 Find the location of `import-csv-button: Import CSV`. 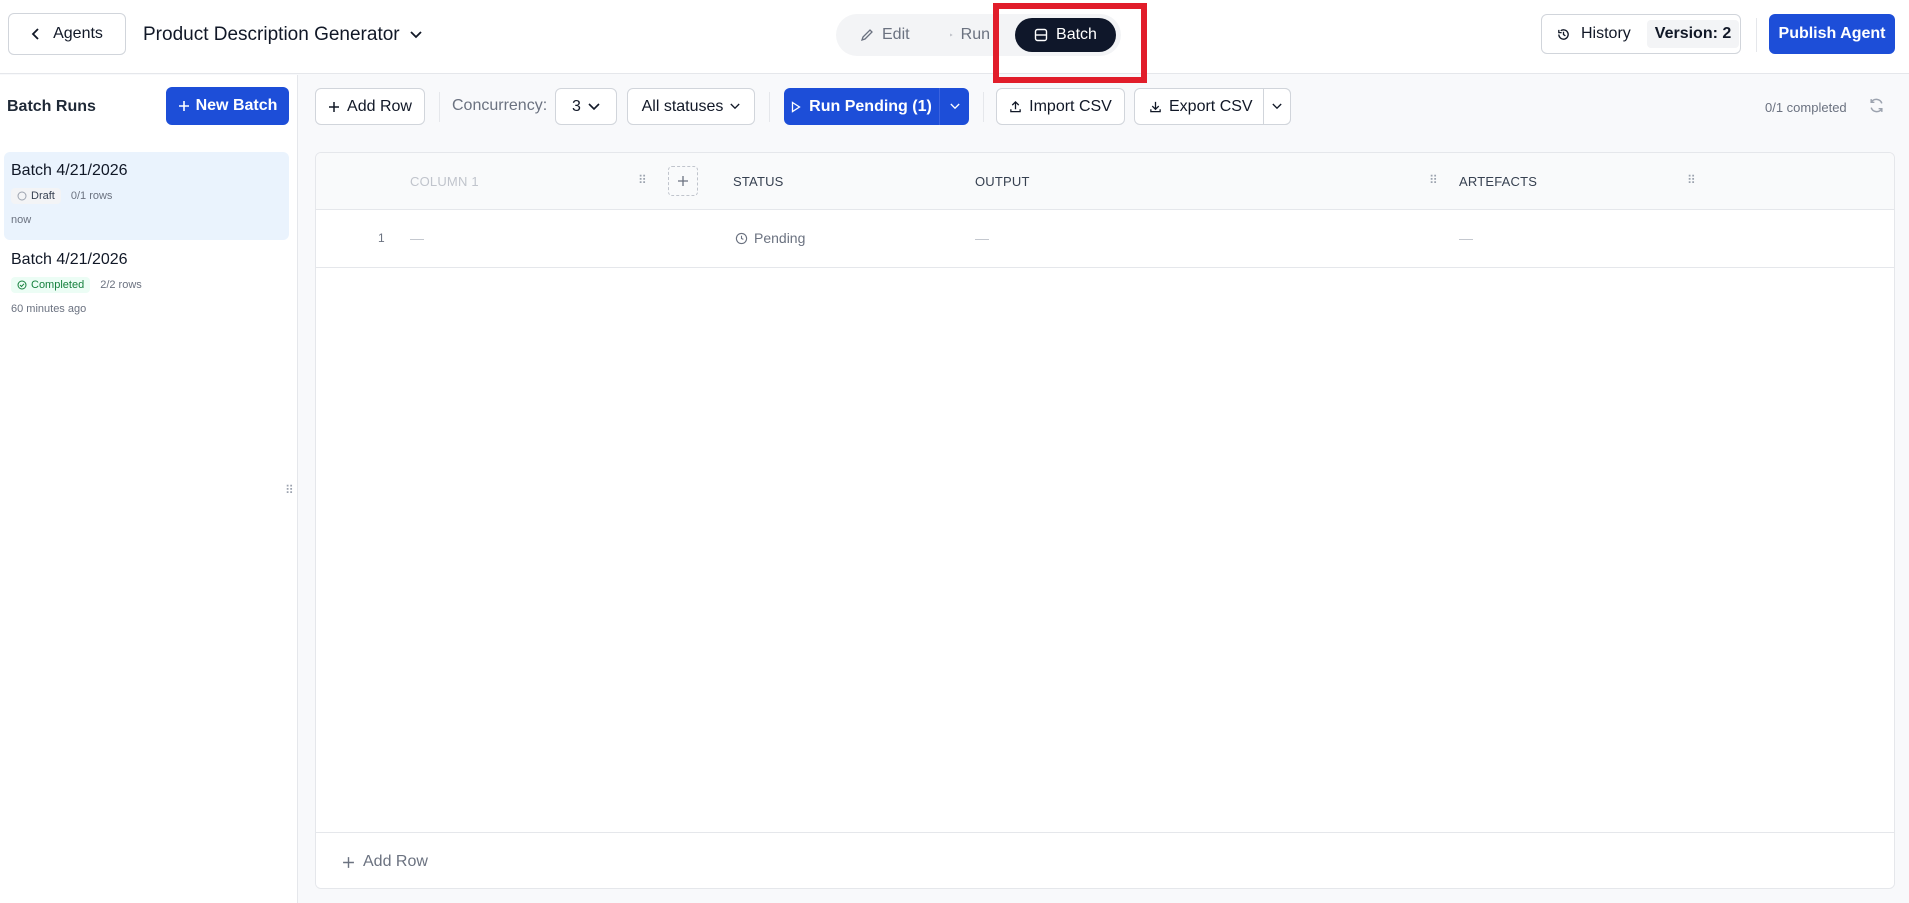

import-csv-button: Import CSV is located at coordinates (1060, 106).